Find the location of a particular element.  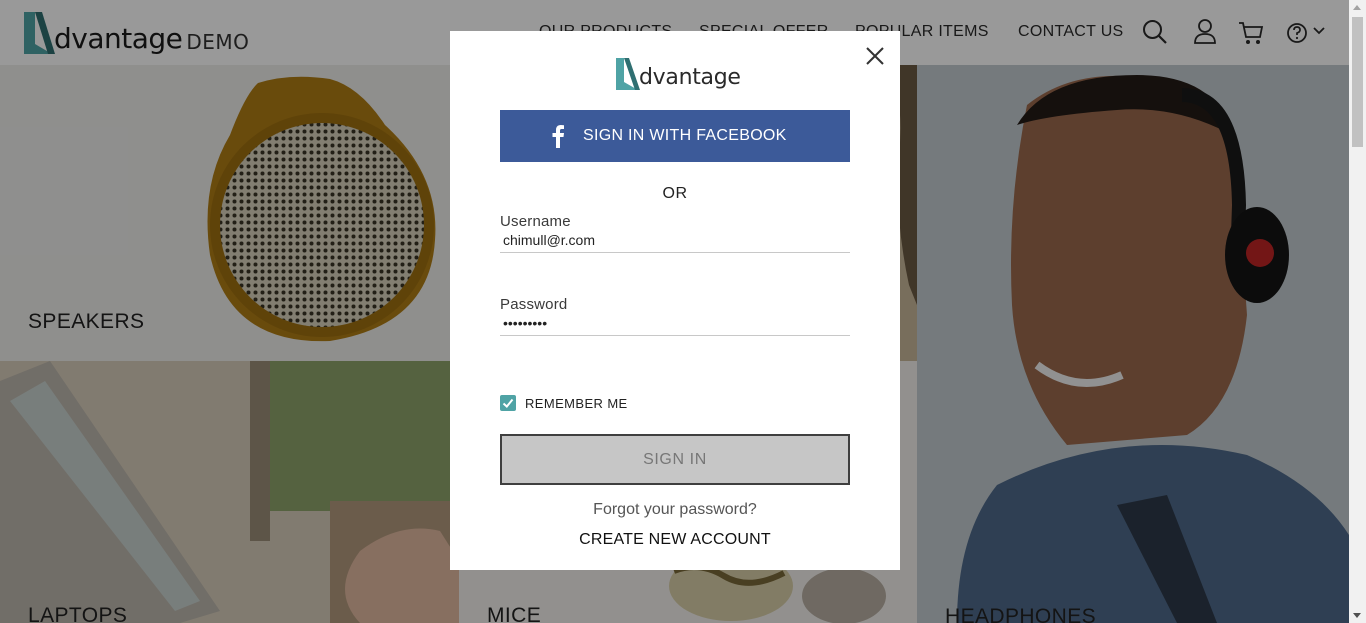

facebook-signin-label: SIGN IN WITH FACEBOOK is located at coordinates (685, 135).